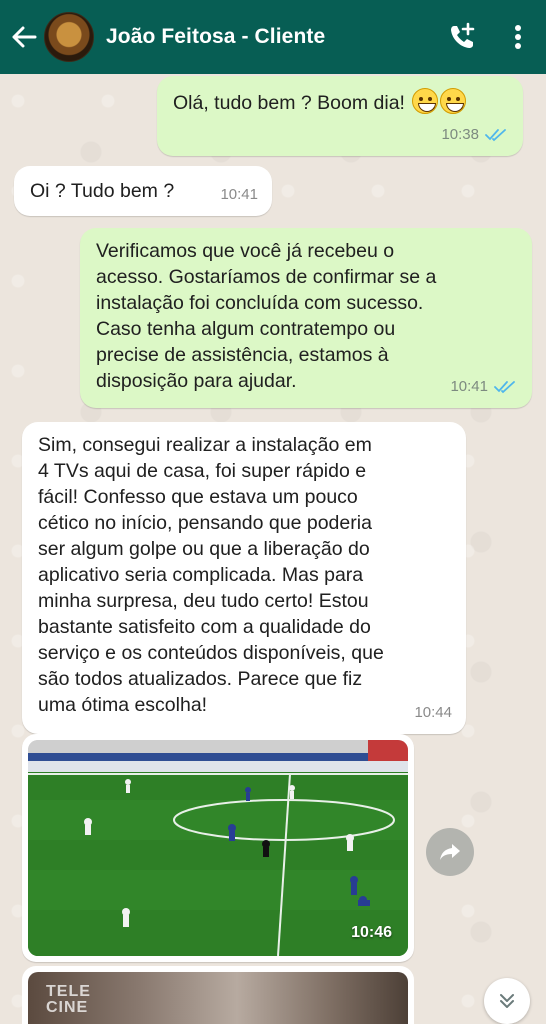  Describe the element at coordinates (518, 37) in the screenshot. I see `more-vert-icon` at that location.